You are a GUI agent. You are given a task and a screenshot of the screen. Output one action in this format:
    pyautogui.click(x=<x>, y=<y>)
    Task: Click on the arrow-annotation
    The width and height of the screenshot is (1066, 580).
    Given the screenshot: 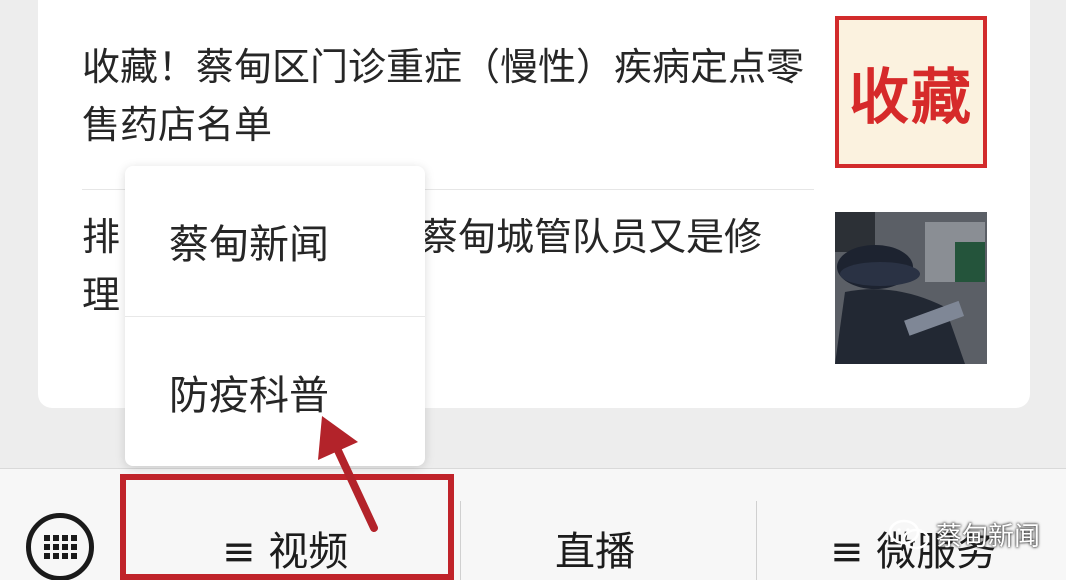 What is the action you would take?
    pyautogui.click(x=348, y=474)
    